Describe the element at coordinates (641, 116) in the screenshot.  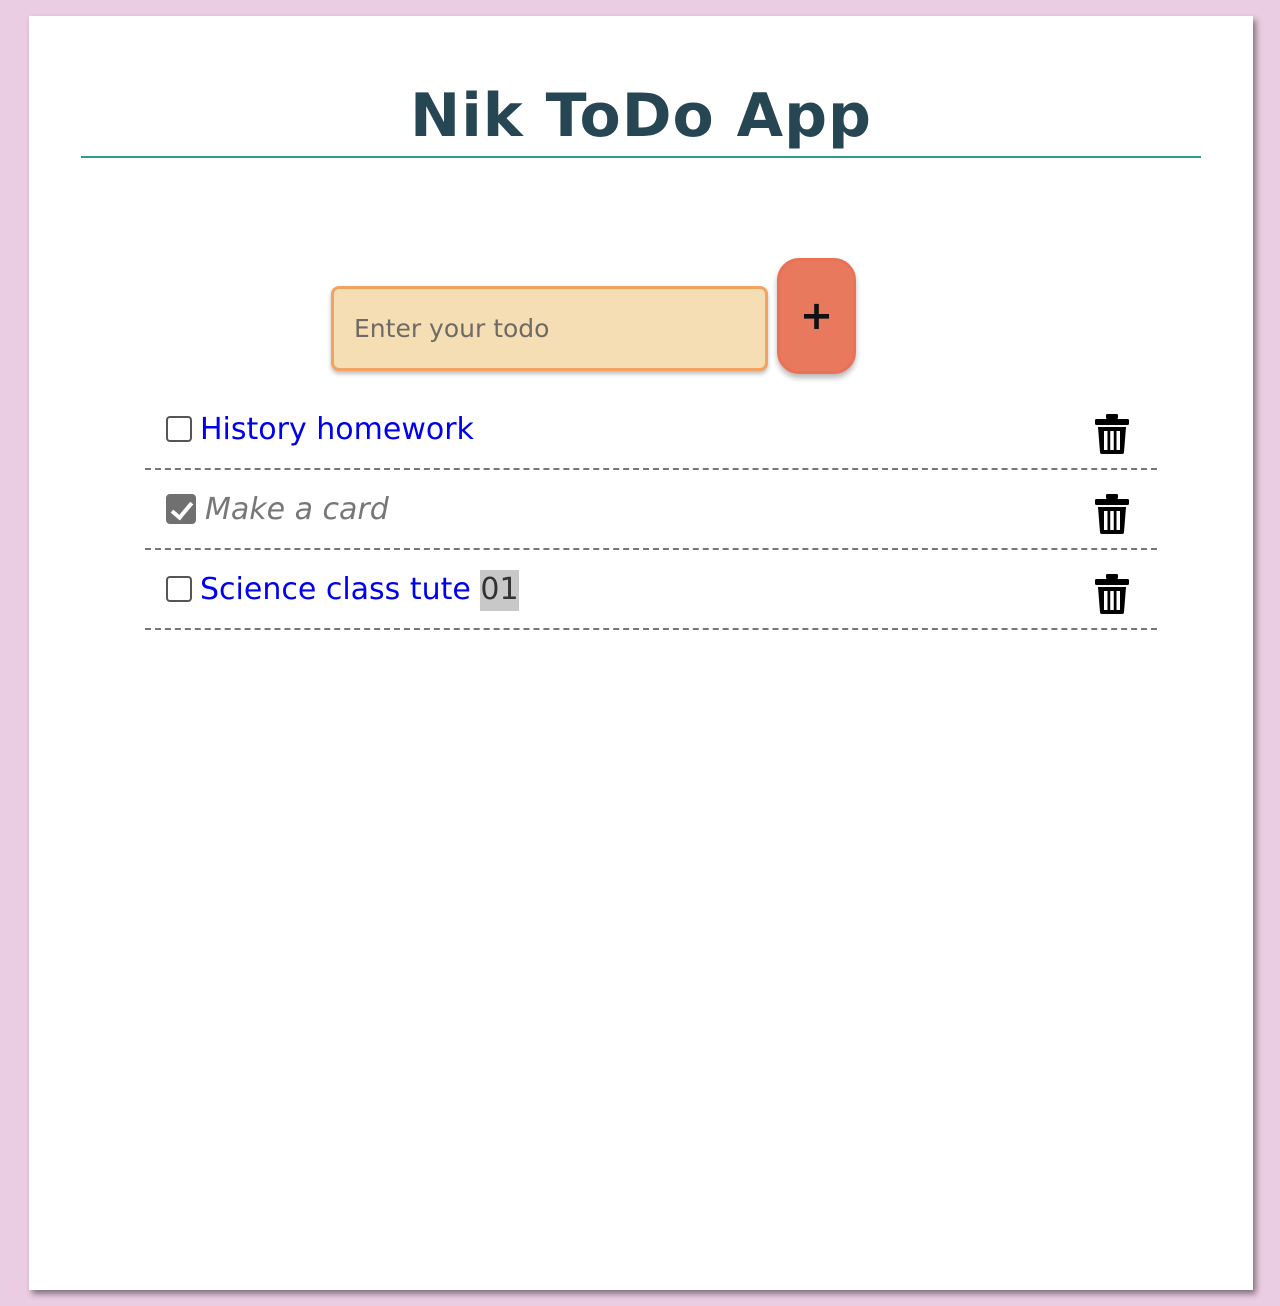
I see `page-title: Nik ToDo App` at that location.